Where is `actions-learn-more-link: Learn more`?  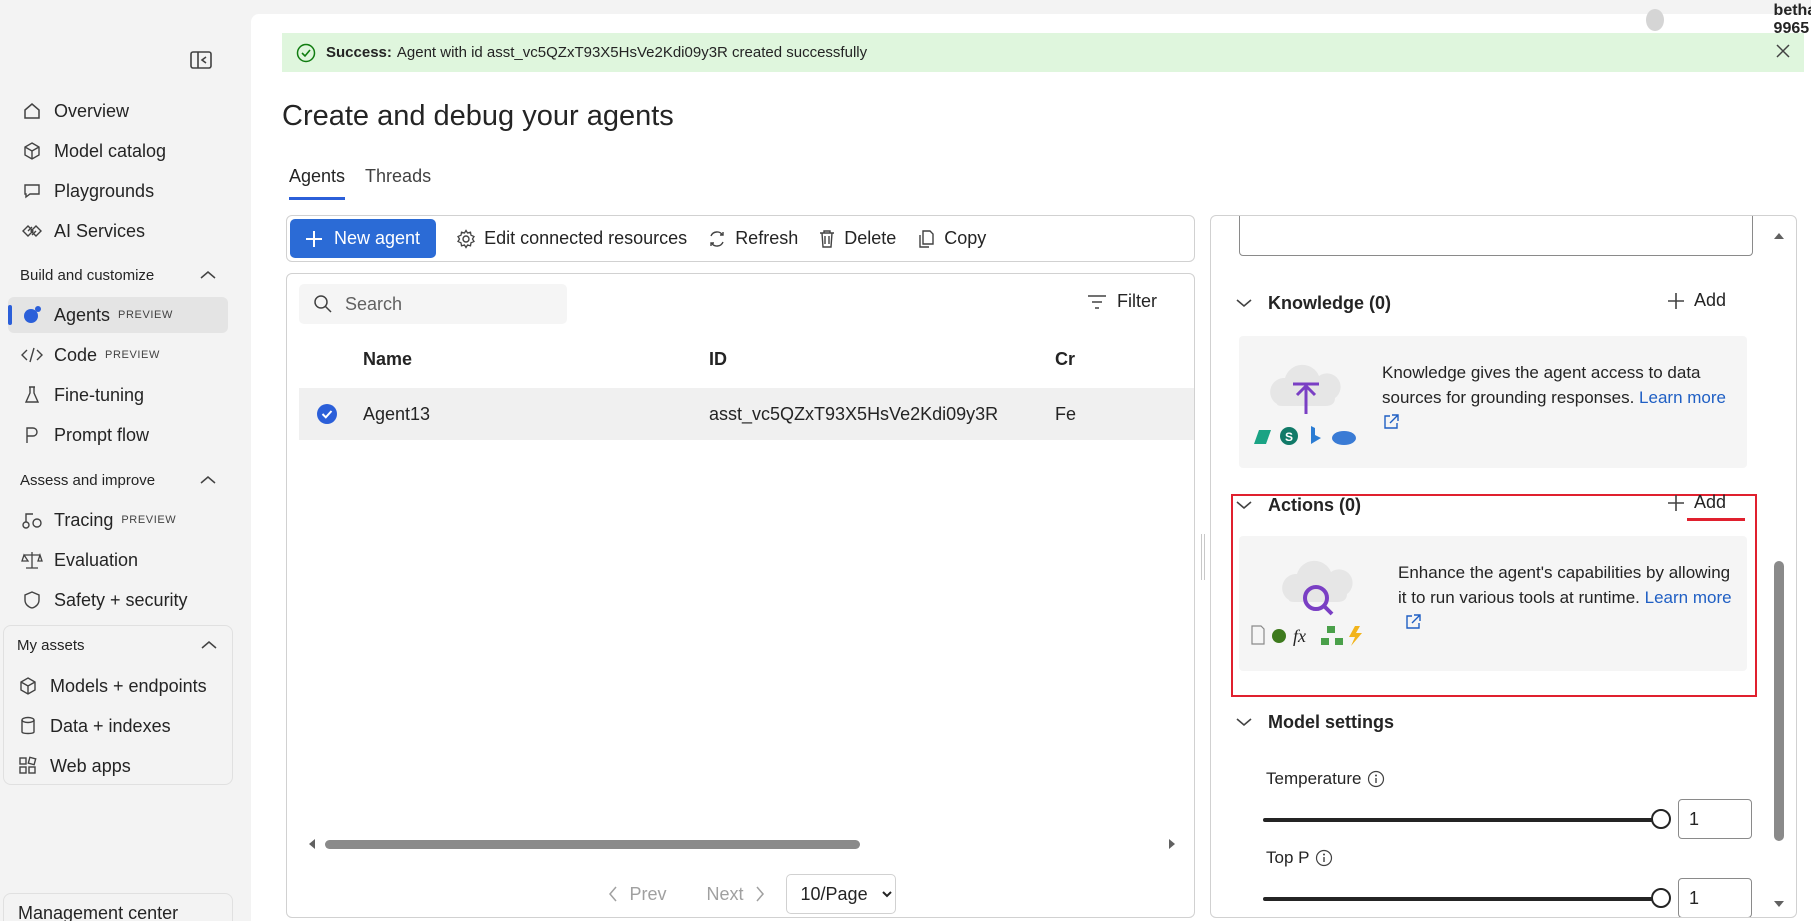 actions-learn-more-link: Learn more is located at coordinates (1688, 597).